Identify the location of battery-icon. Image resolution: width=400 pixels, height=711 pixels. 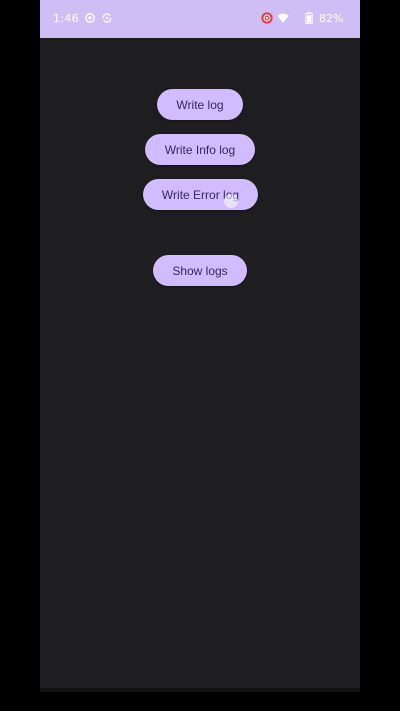
(309, 18).